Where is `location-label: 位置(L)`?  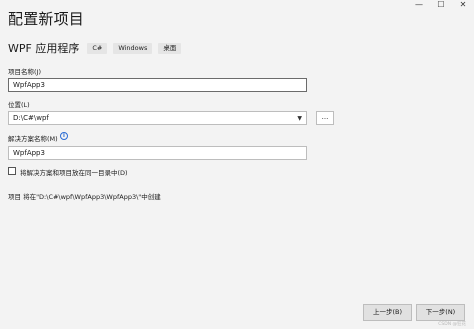 location-label: 位置(L) is located at coordinates (19, 105).